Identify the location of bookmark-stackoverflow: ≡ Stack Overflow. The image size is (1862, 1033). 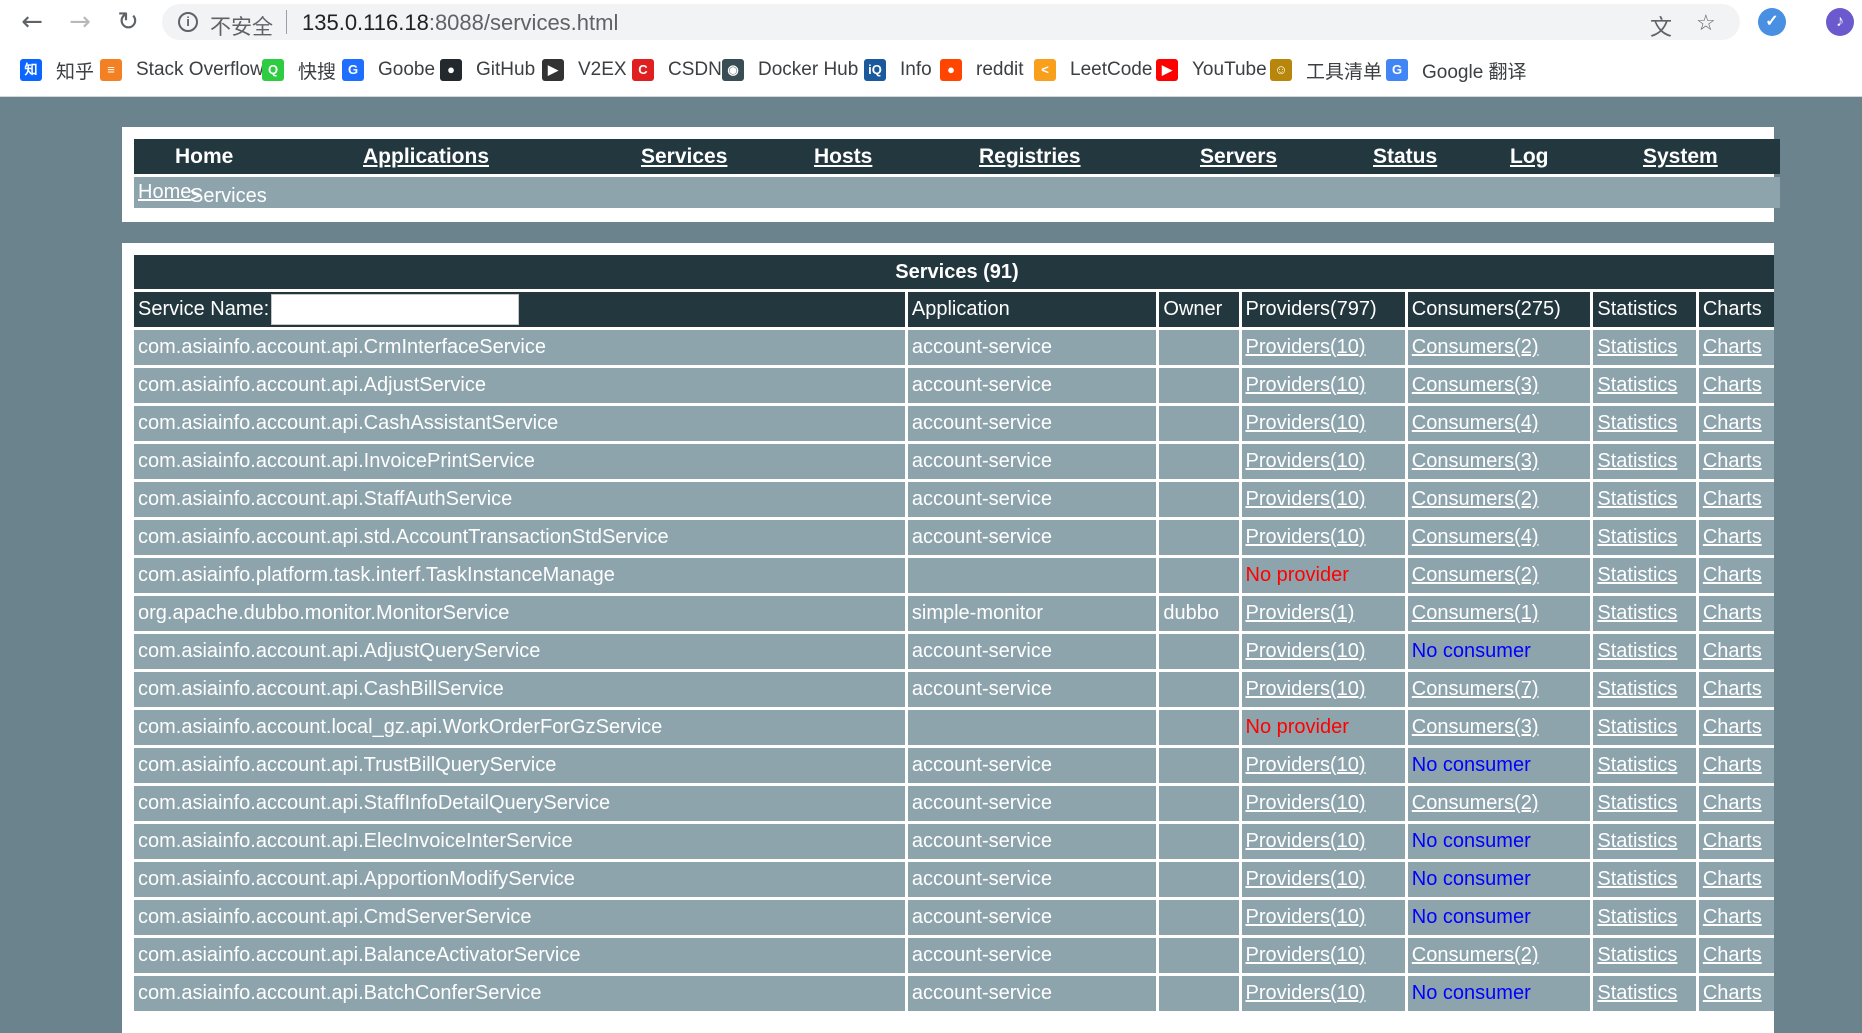
(182, 70).